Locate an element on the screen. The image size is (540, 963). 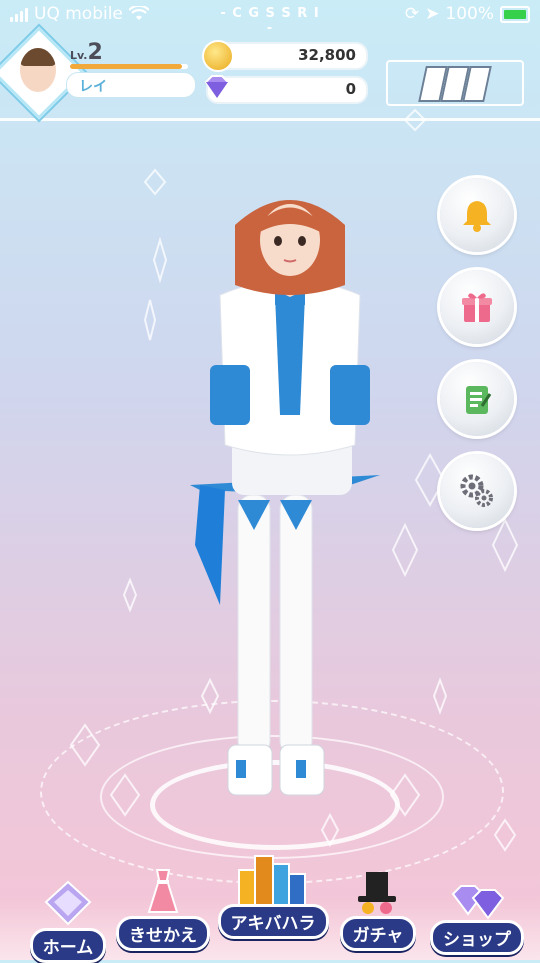
nav-akihabara: アキバハラ is located at coordinates (273, 894).